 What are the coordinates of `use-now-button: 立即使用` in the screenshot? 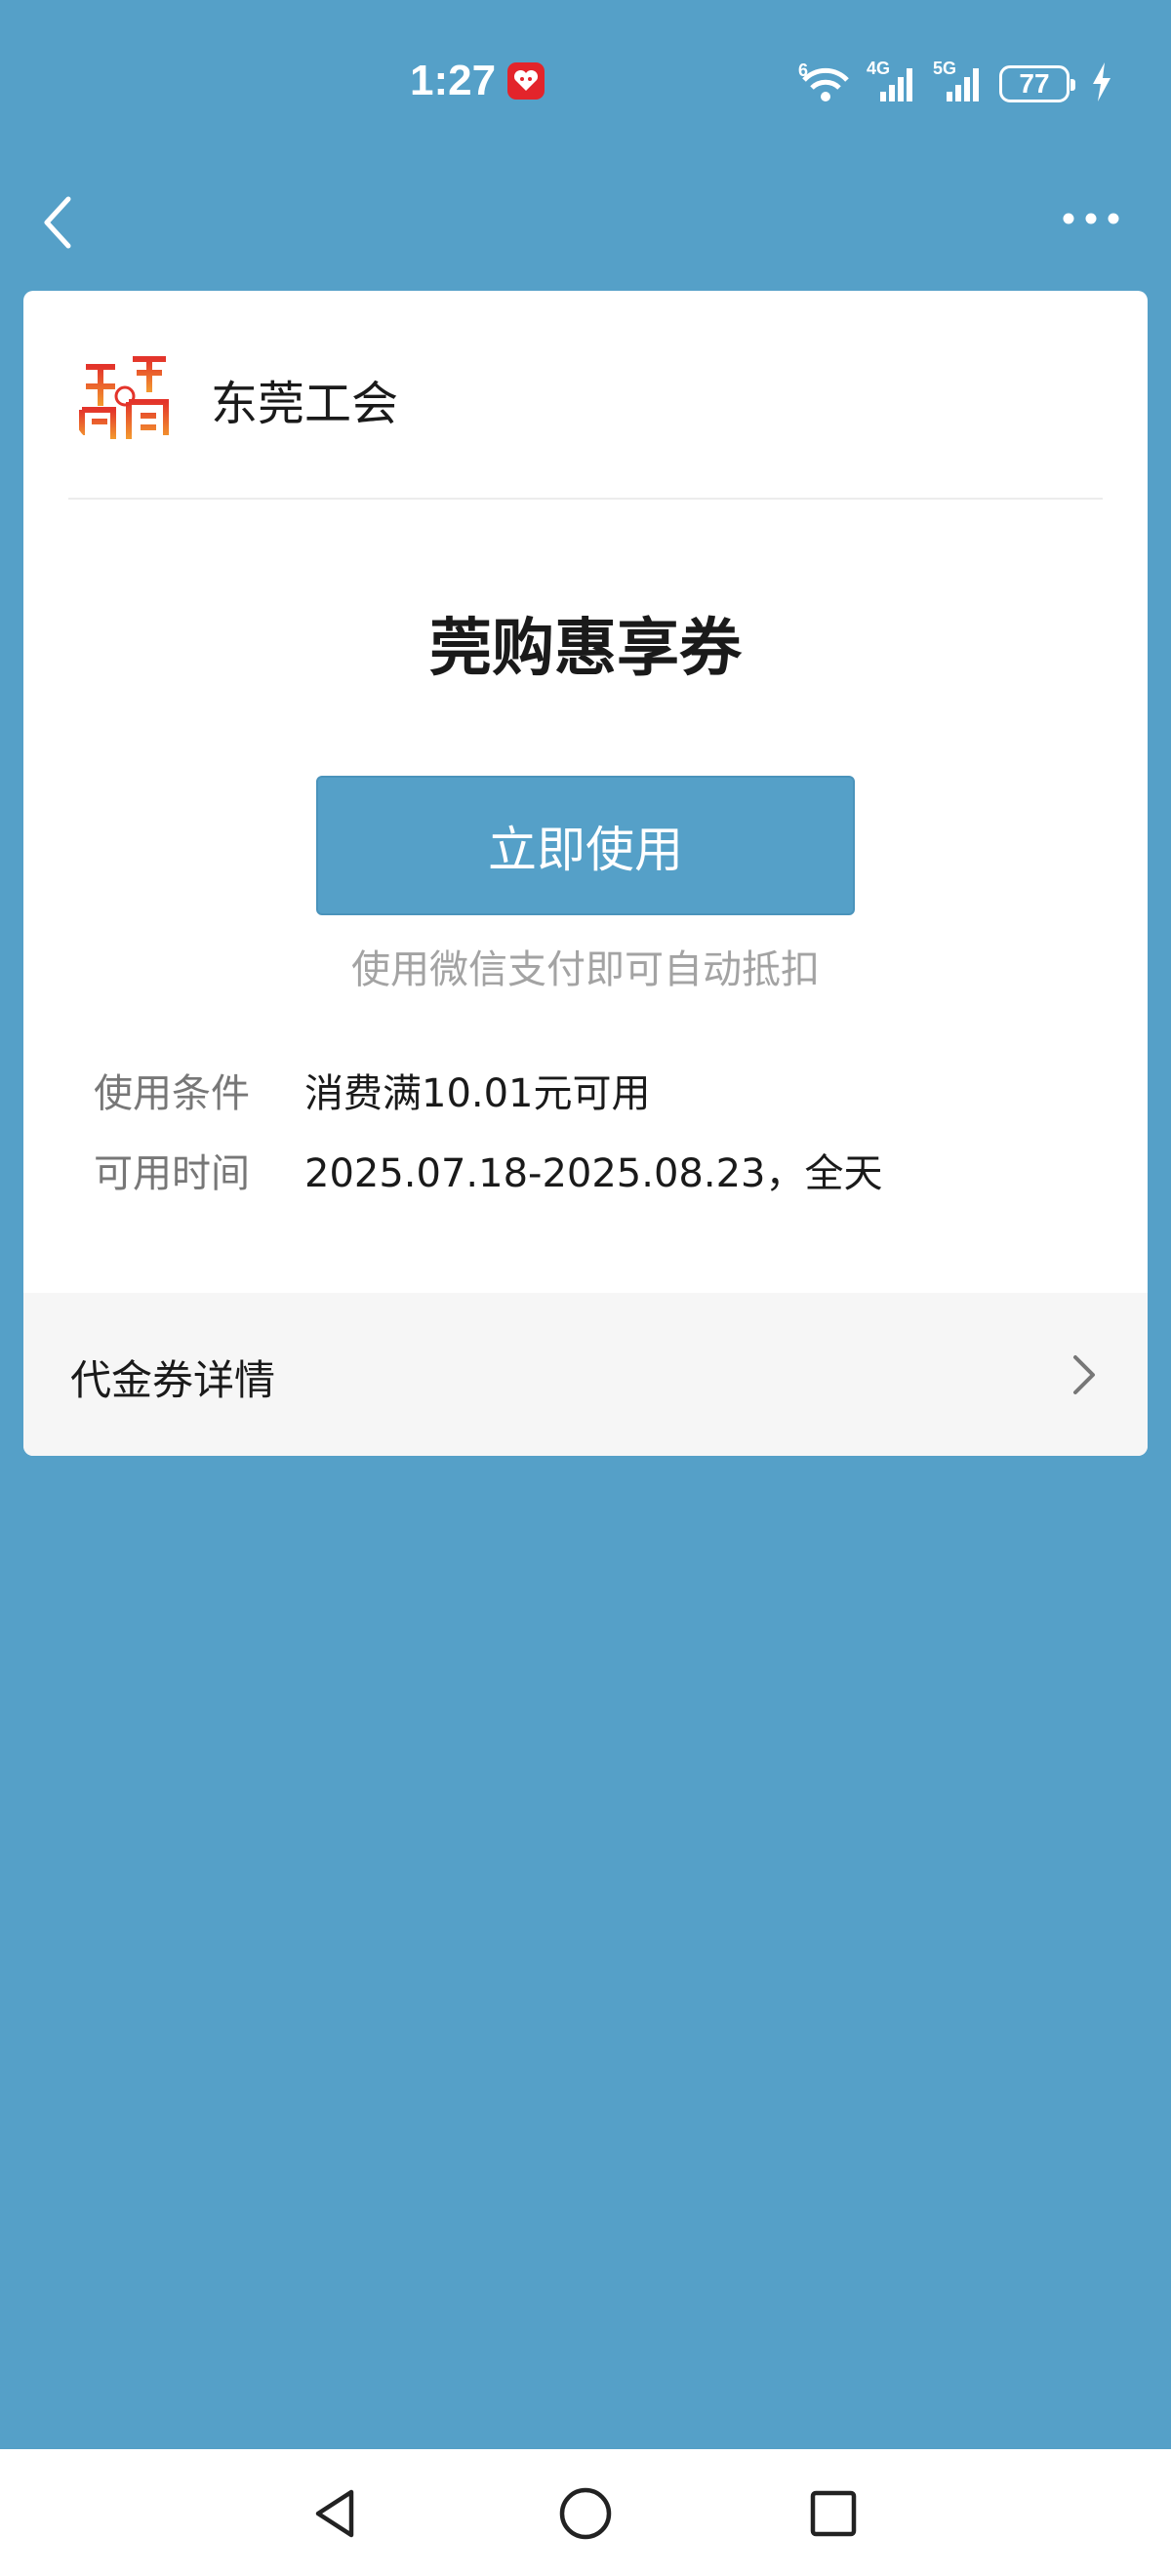 It's located at (585, 845).